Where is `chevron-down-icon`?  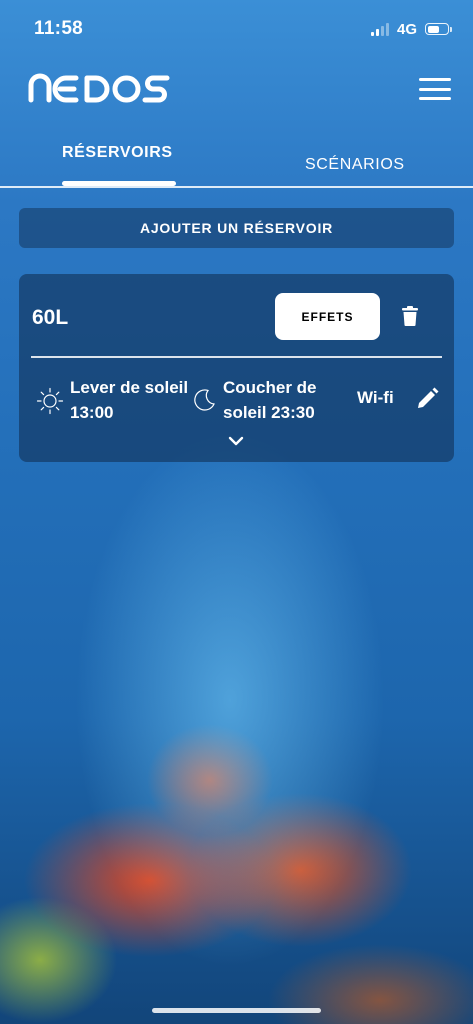
chevron-down-icon is located at coordinates (236, 443).